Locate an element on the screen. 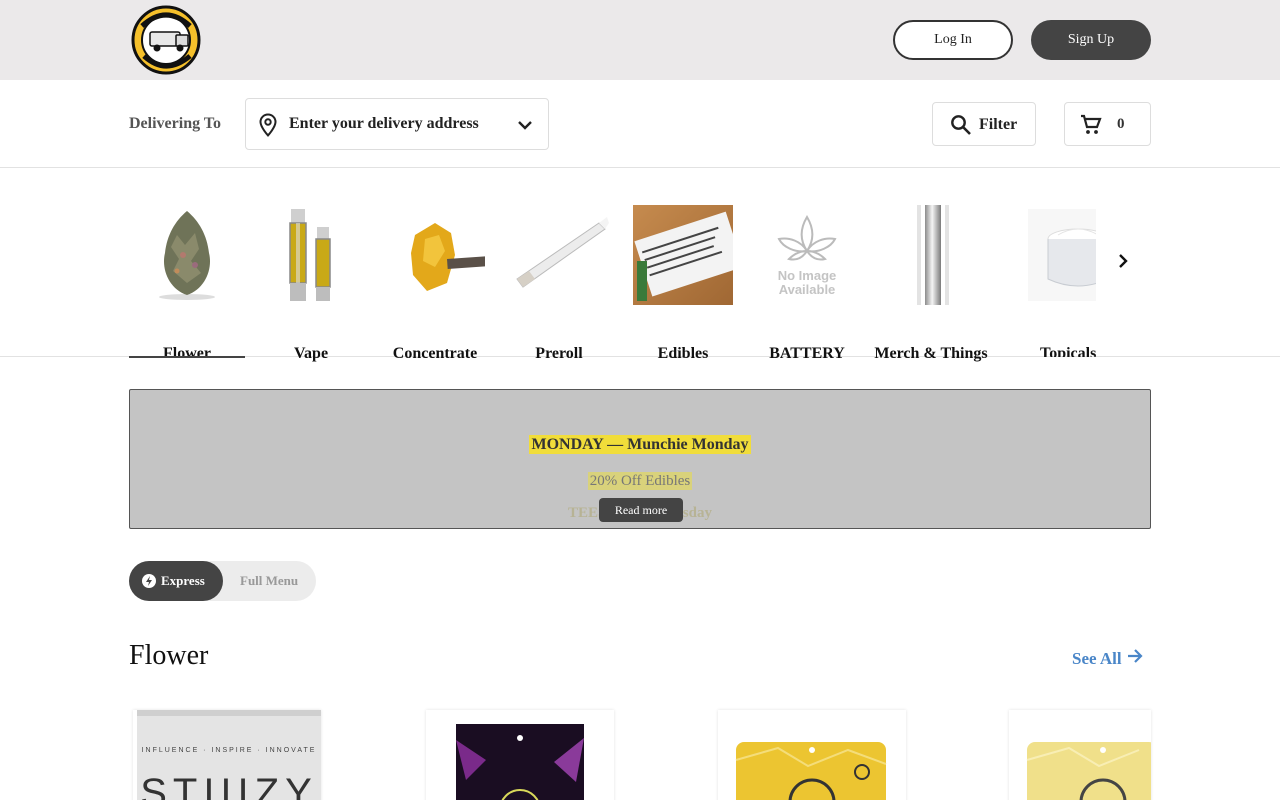 This screenshot has width=1280, height=800. express-toggle: Express is located at coordinates (176, 581).